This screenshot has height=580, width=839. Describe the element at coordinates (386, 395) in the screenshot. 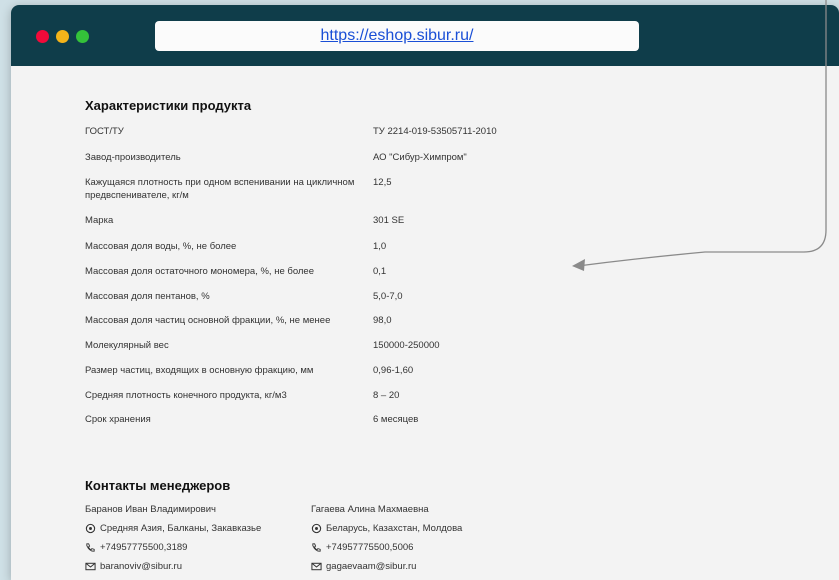

I see `spec-value: 8 – 20` at that location.